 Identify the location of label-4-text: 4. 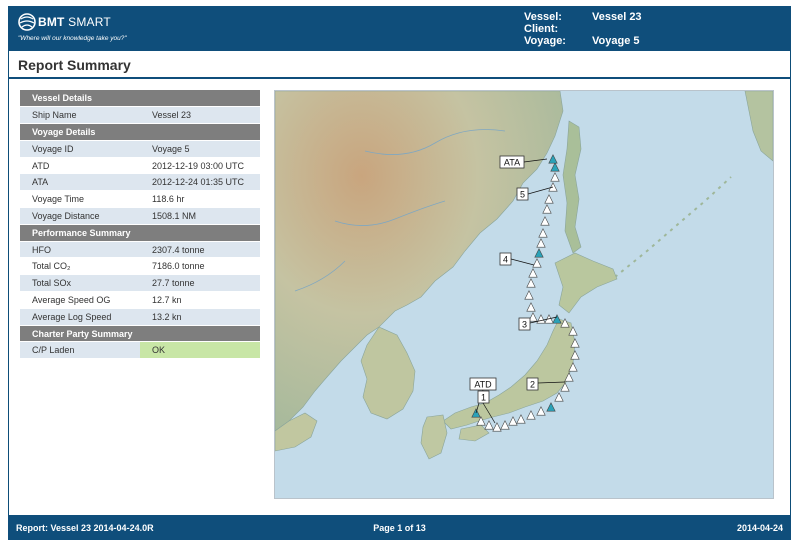
(505, 260).